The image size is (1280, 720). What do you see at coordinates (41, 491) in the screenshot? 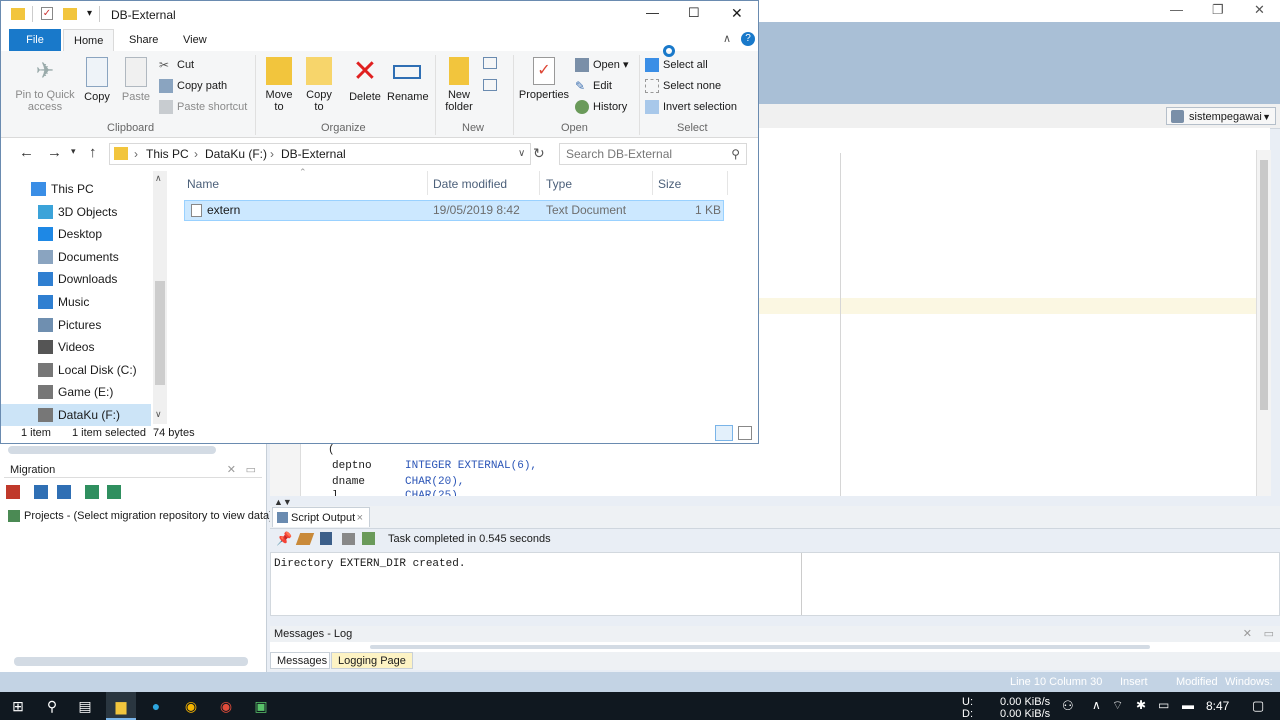
I see `refresh-icon` at bounding box center [41, 491].